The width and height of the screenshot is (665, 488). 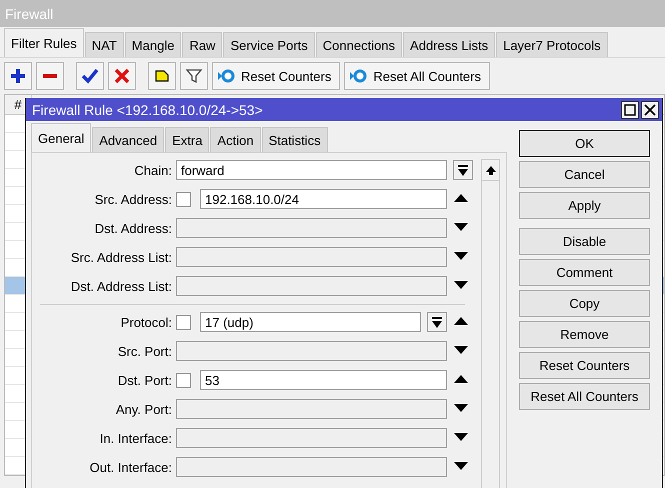 I want to click on tab: Advanced, so click(x=128, y=139).